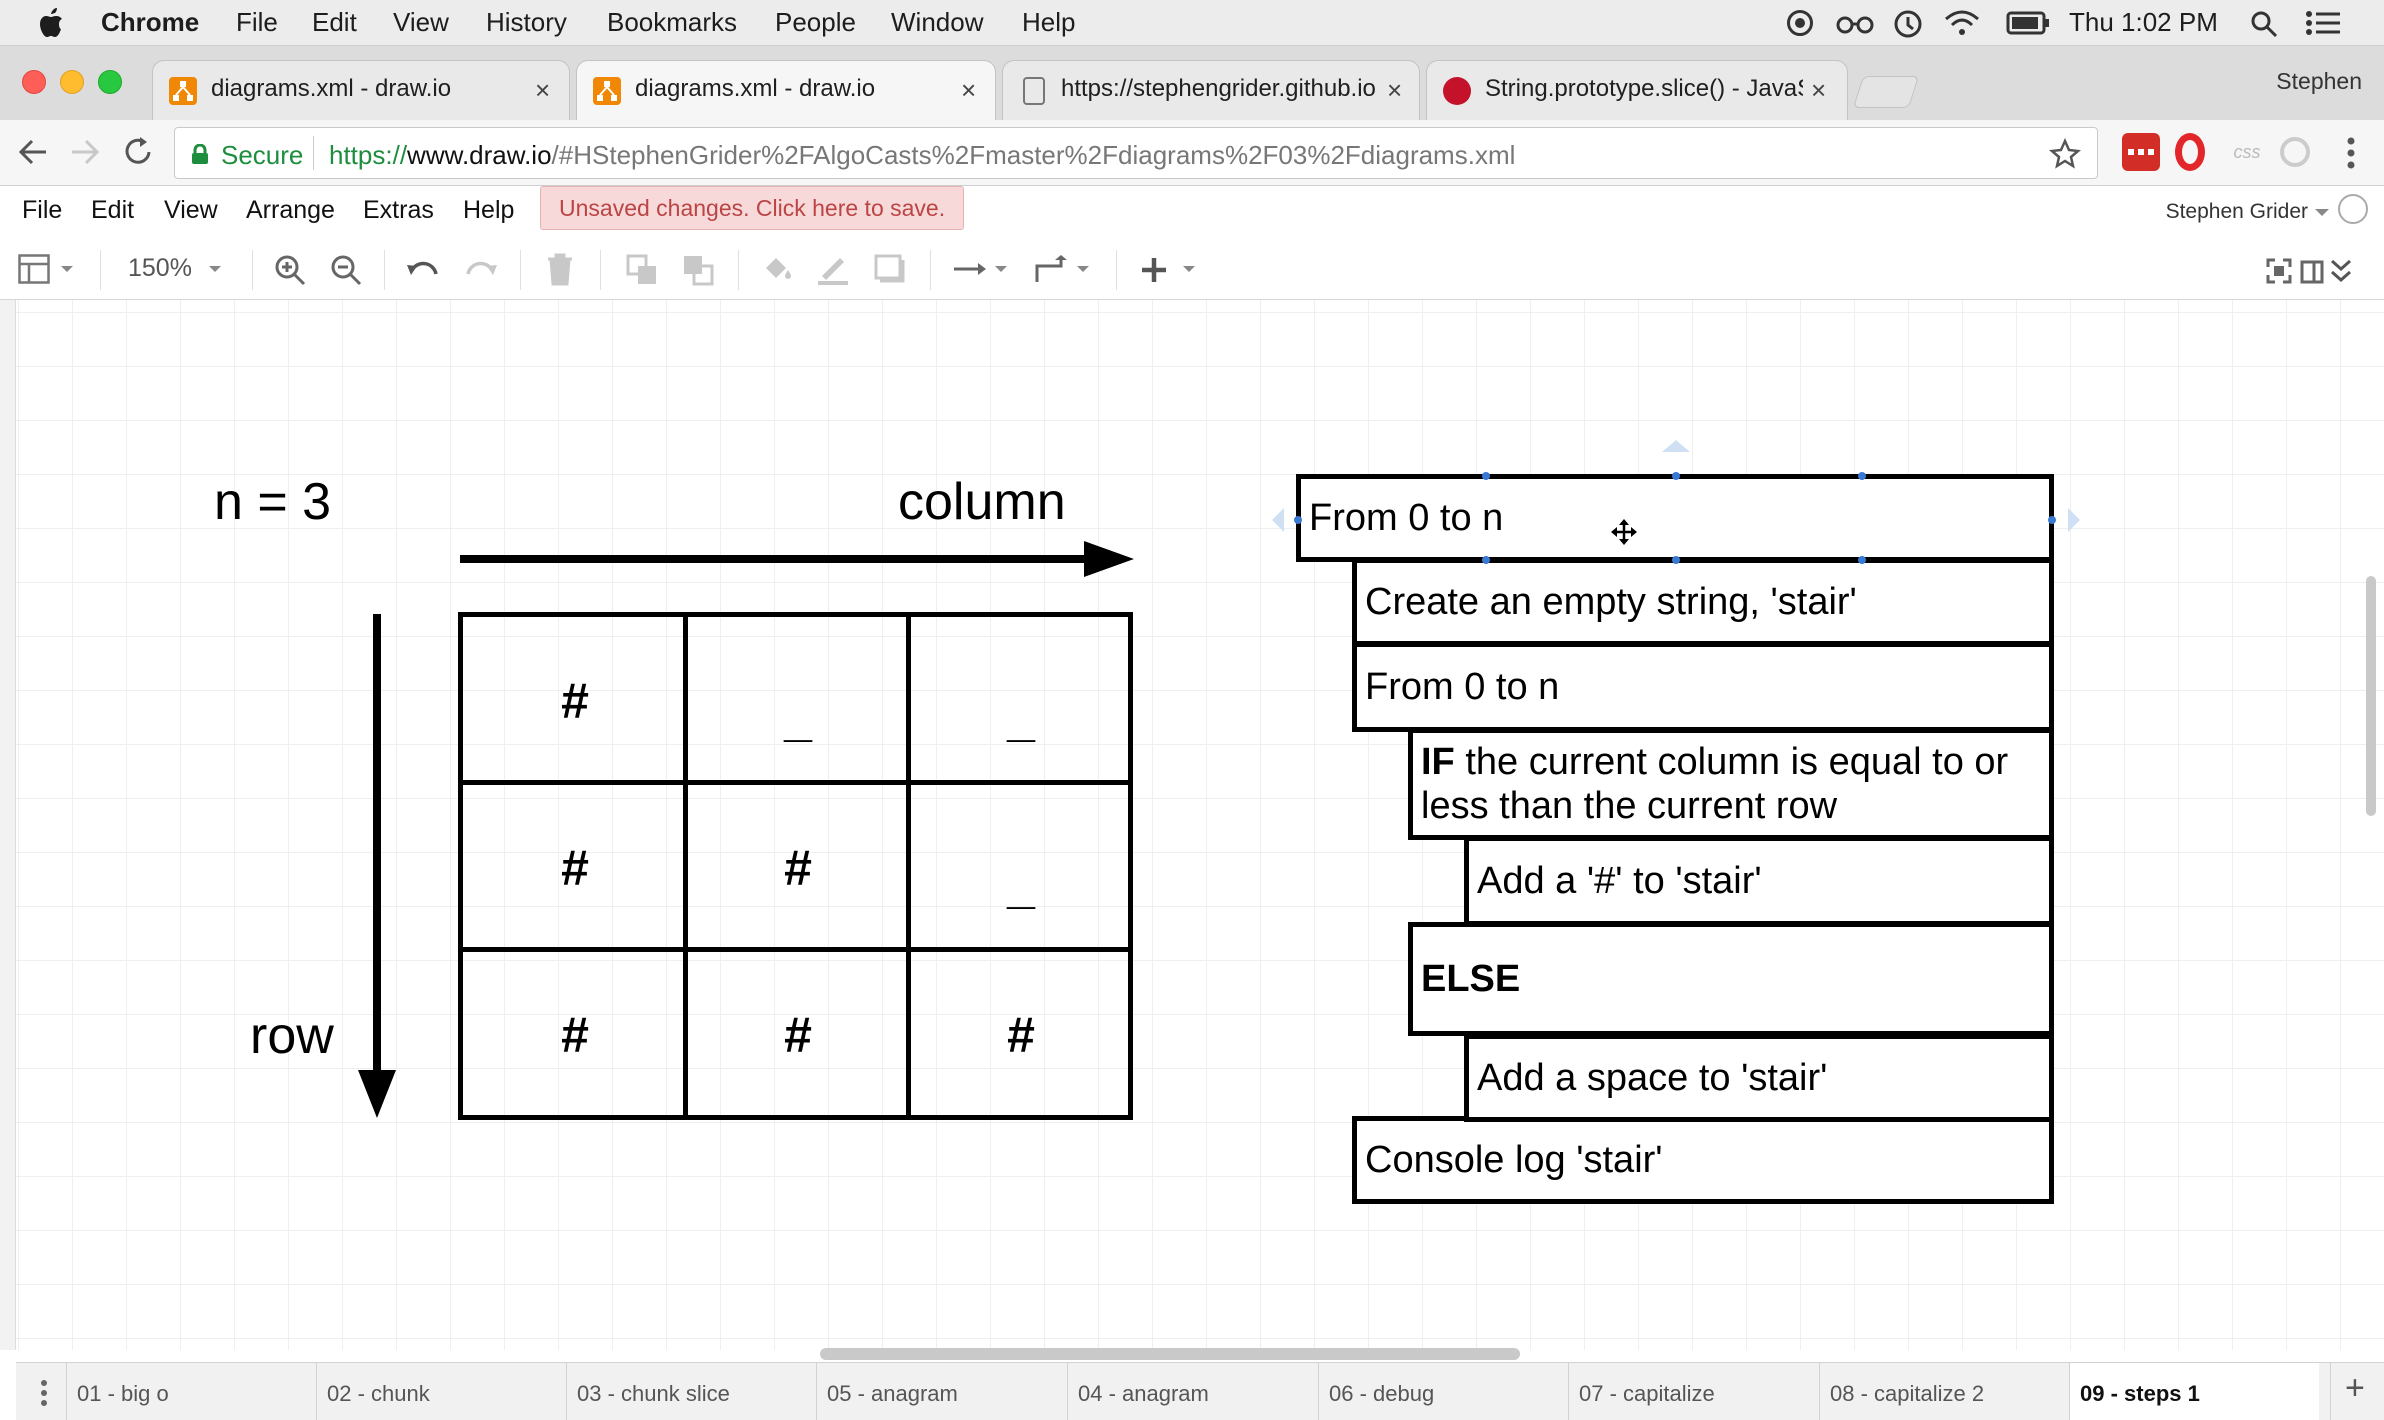 This screenshot has width=2384, height=1420. Describe the element at coordinates (1211, 90) in the screenshot. I see `browser-tab-3: https://stephengrider.github.io ×` at that location.